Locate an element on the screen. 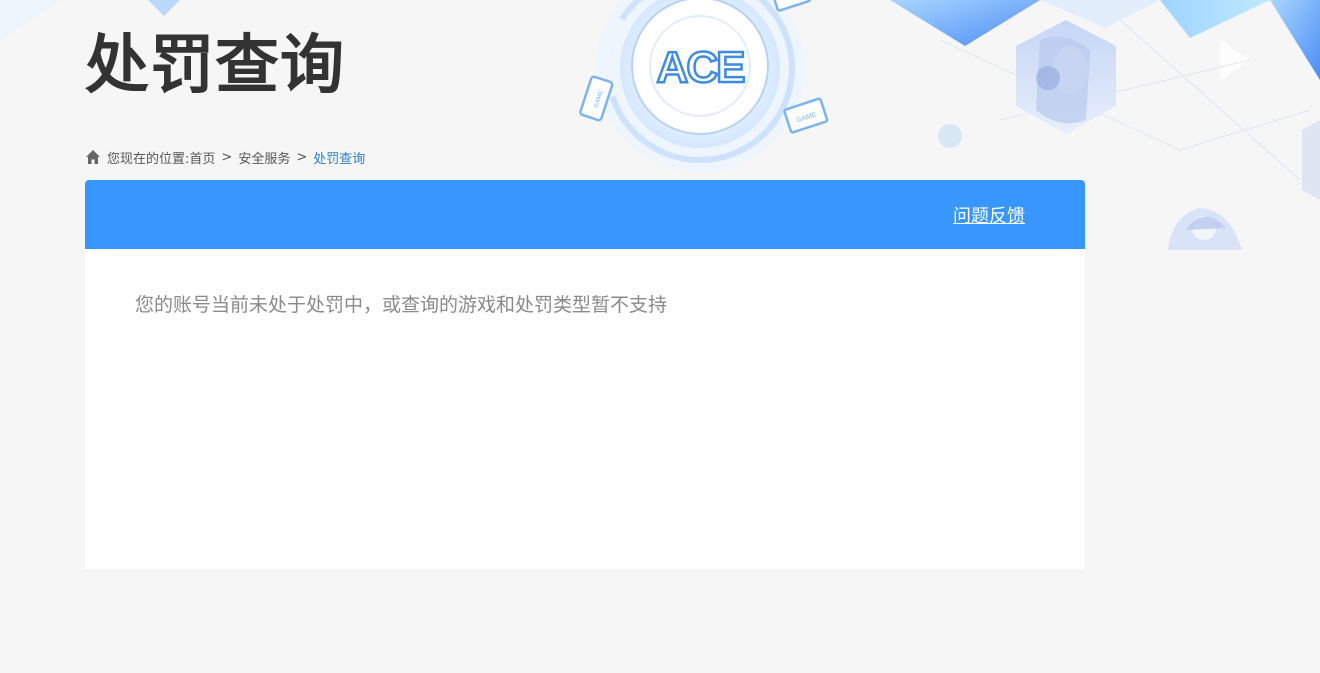 This screenshot has width=1320, height=673. panel-body: 您的账号当前未处于处罚中，或查询的游戏和处罚类型暂不支持 is located at coordinates (585, 305).